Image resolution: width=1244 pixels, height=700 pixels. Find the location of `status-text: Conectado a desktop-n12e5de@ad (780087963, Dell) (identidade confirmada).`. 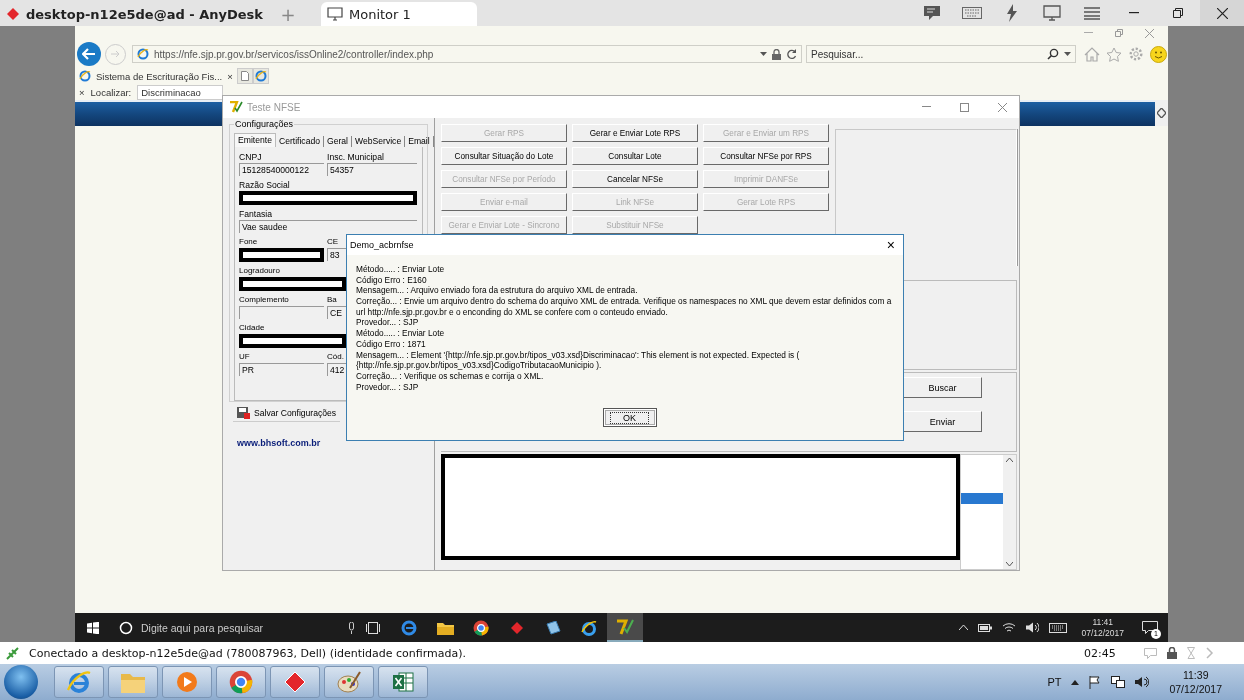

status-text: Conectado a desktop-n12e5de@ad (780087963, Dell) (identidade confirmada). is located at coordinates (248, 653).